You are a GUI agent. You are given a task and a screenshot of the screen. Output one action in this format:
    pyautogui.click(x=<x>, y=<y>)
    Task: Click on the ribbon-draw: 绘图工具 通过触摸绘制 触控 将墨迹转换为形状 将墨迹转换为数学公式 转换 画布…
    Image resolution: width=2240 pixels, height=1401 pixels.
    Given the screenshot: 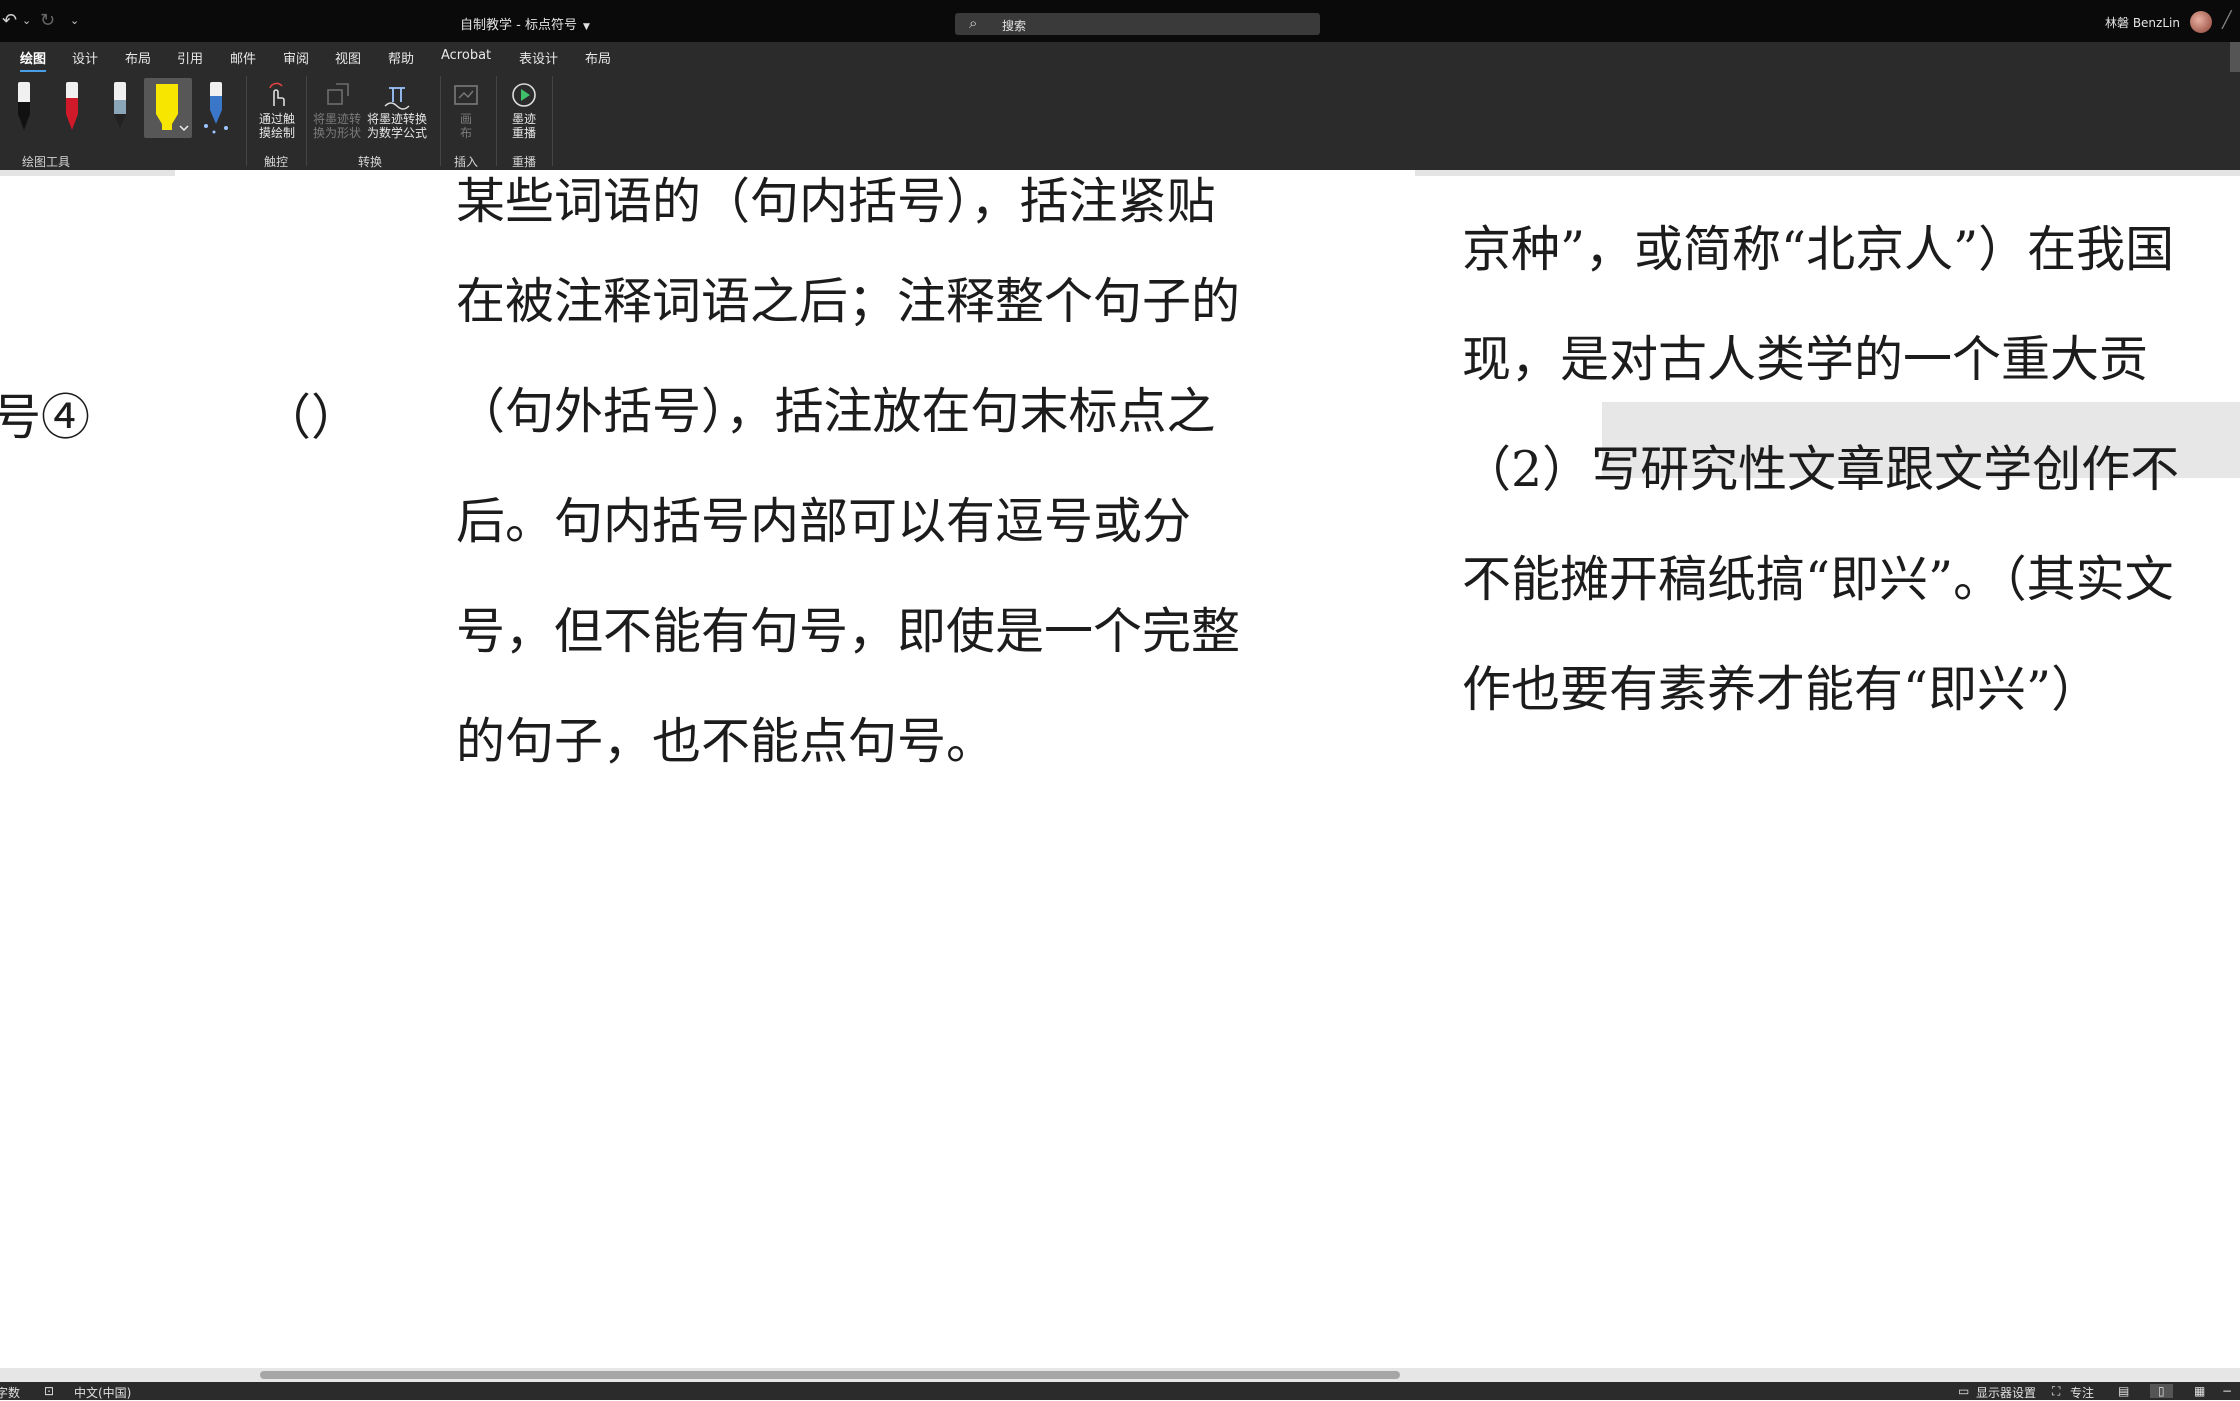 What is the action you would take?
    pyautogui.click(x=1120, y=121)
    